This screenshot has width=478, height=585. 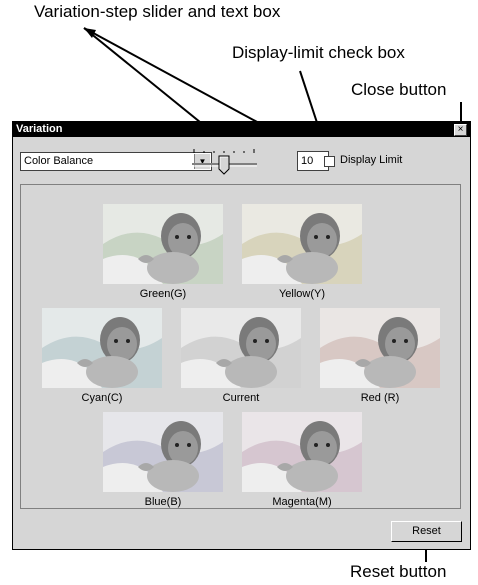 I want to click on variation-label: Magenta(M), so click(x=302, y=502).